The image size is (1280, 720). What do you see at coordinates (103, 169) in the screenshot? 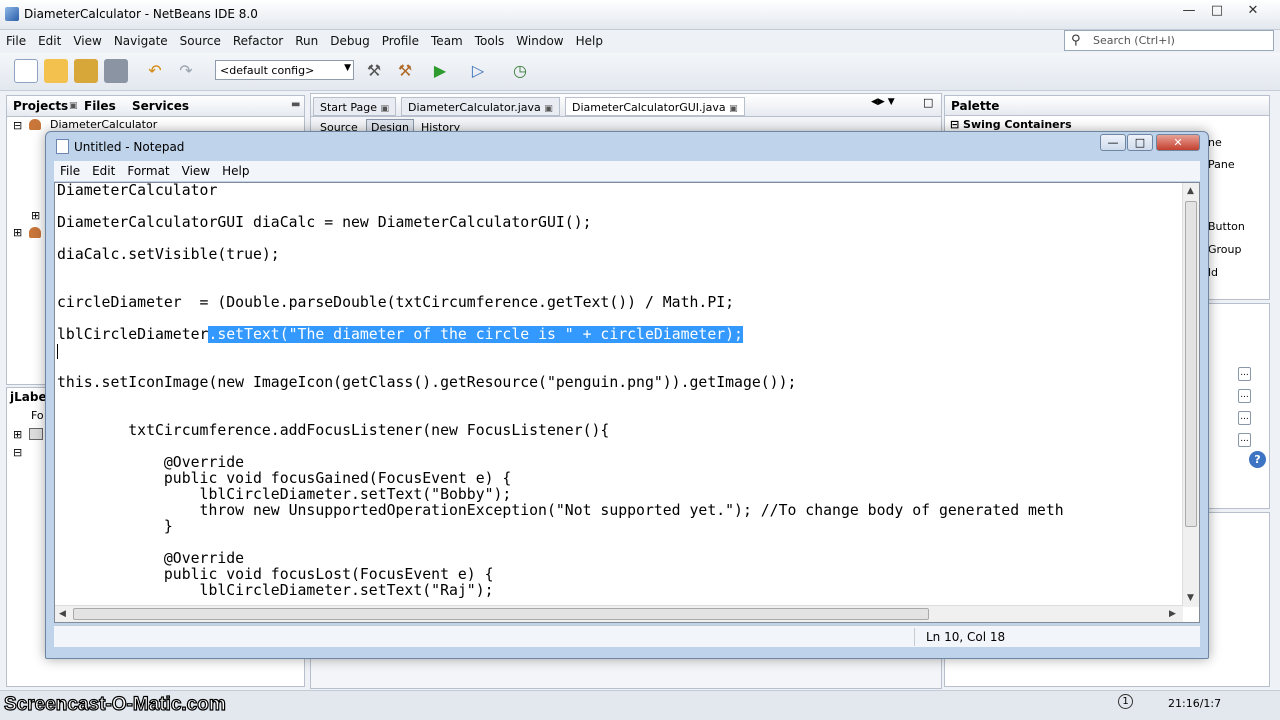
I see `np-menu-edit: Edit` at bounding box center [103, 169].